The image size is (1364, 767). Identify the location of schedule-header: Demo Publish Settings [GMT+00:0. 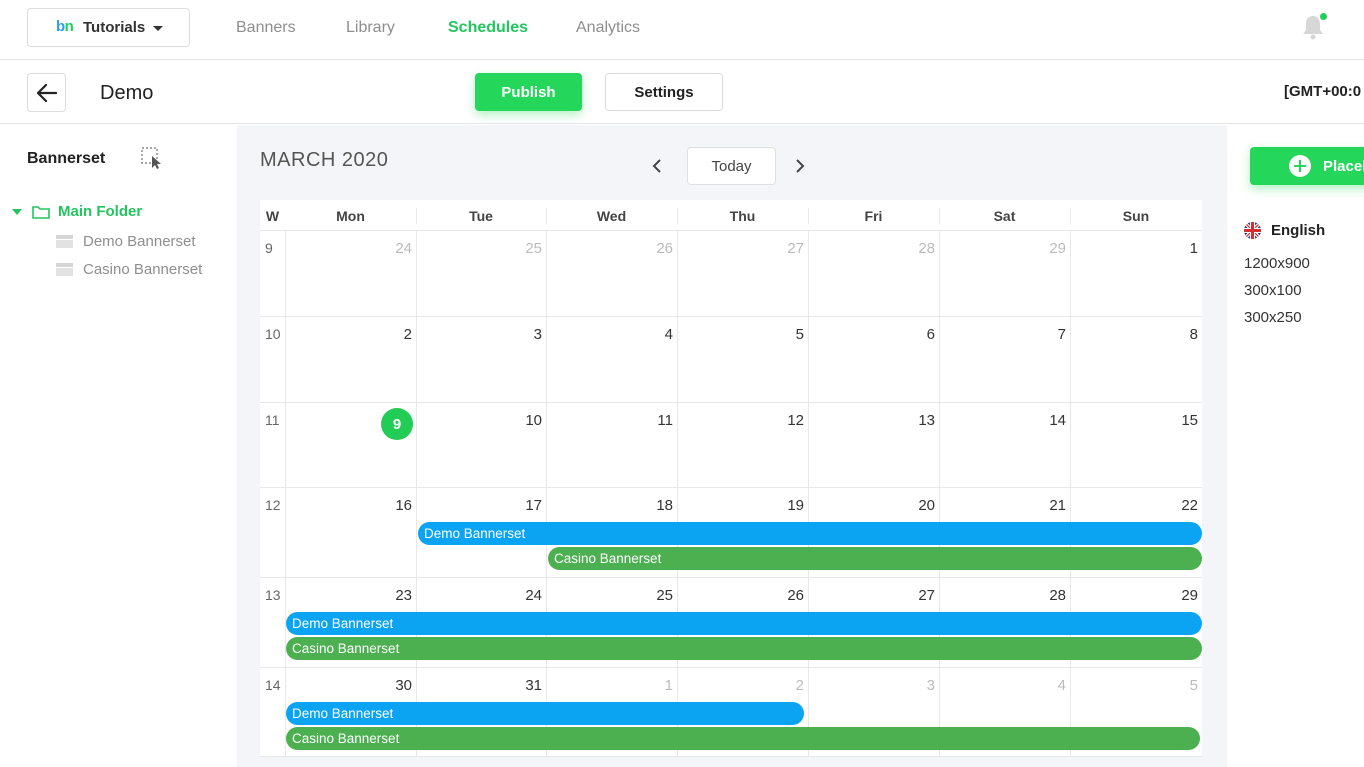
(682, 92).